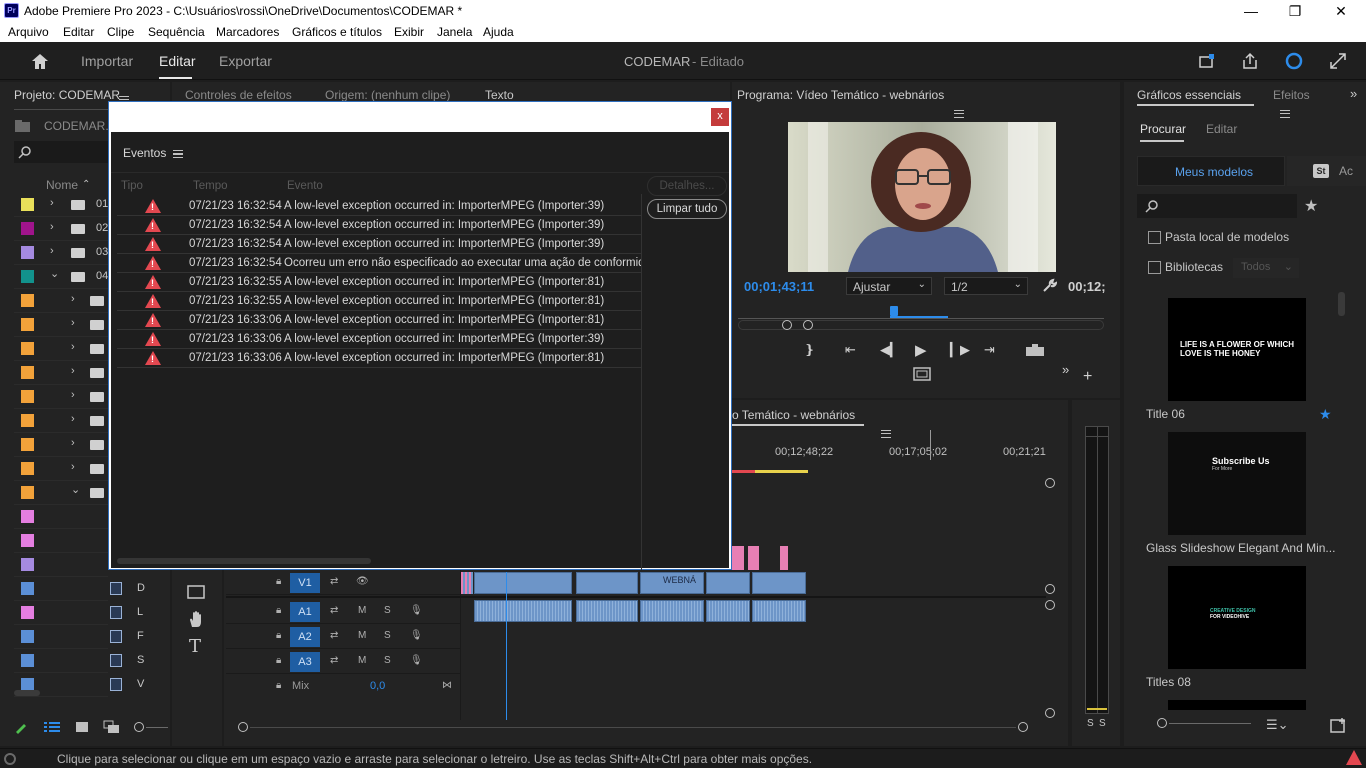  What do you see at coordinates (1354, 757) in the screenshot?
I see `warning-icon` at bounding box center [1354, 757].